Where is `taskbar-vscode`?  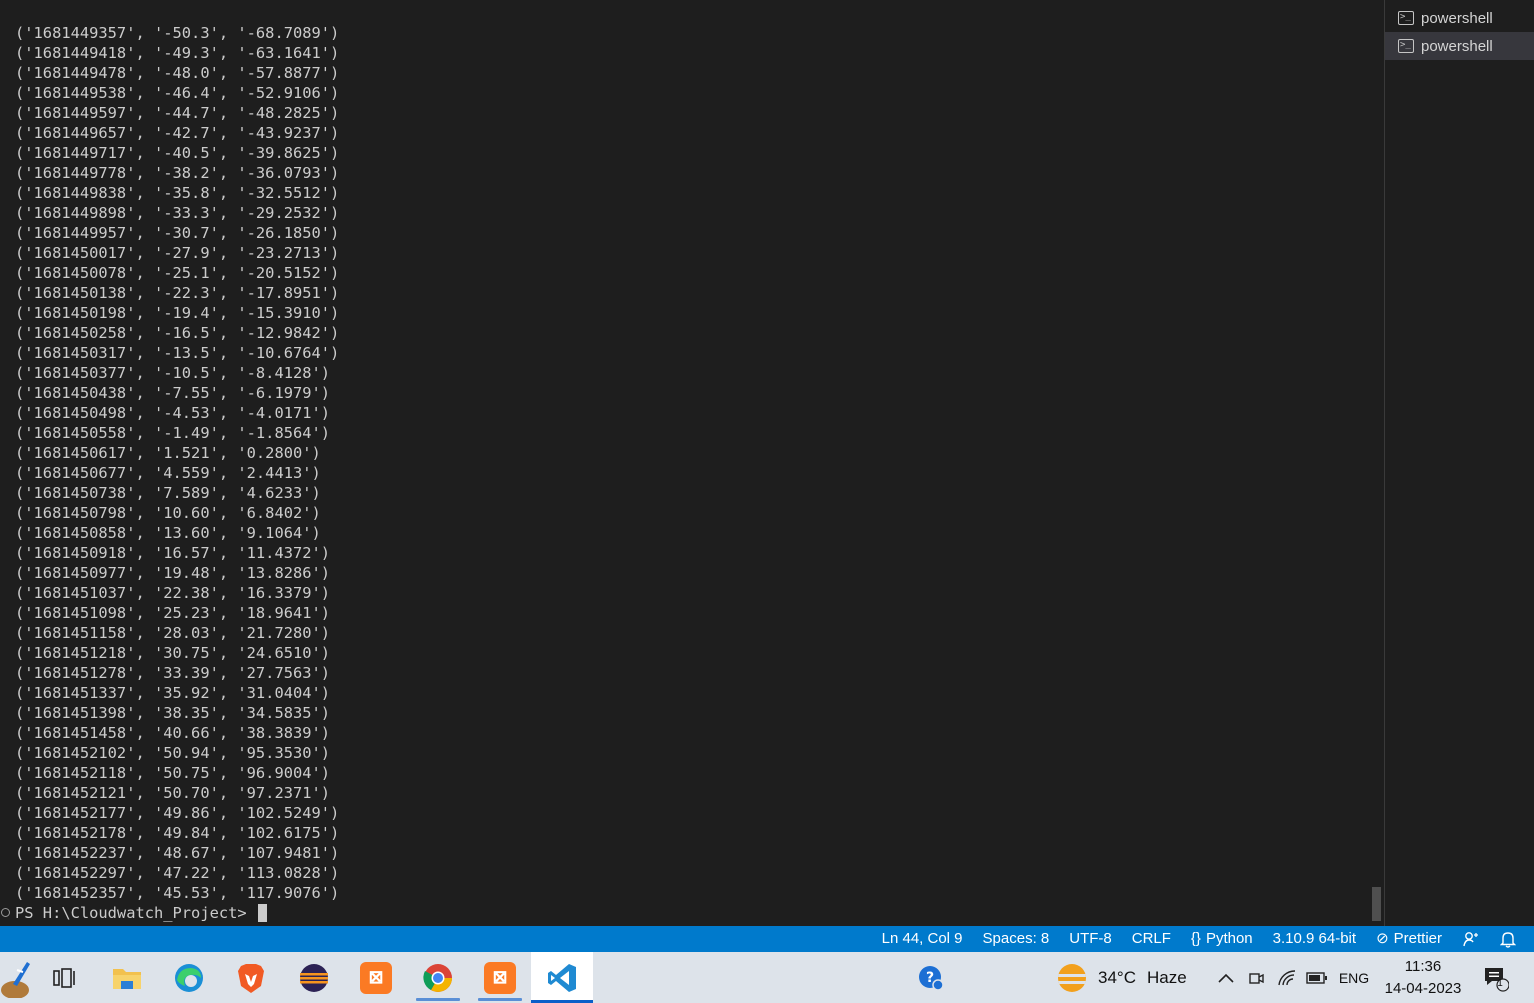 taskbar-vscode is located at coordinates (562, 977).